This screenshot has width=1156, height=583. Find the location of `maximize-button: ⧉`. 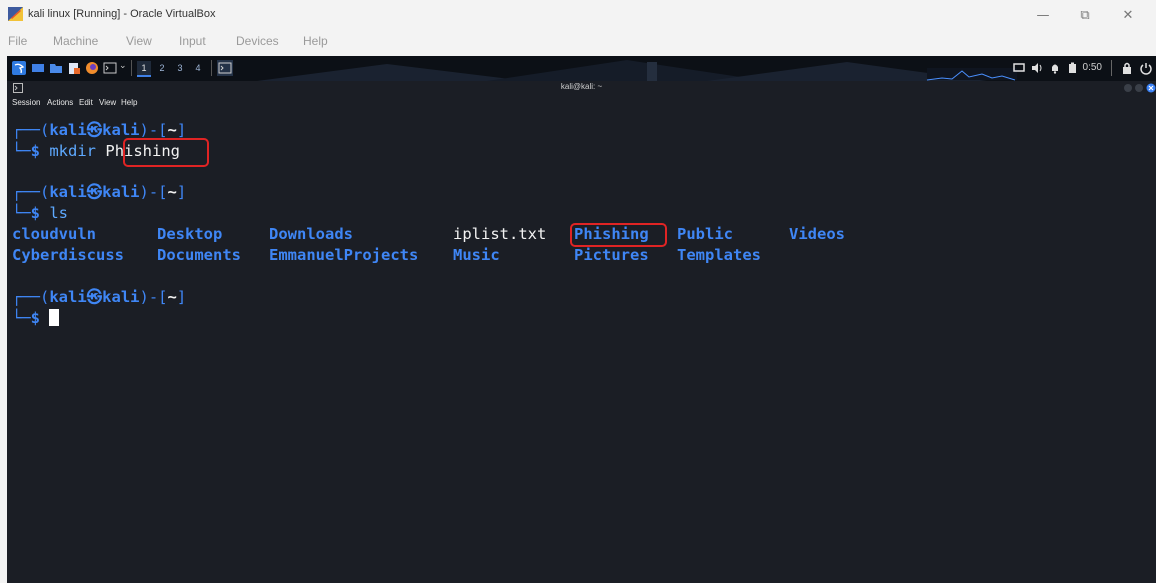

maximize-button: ⧉ is located at coordinates (1085, 15).